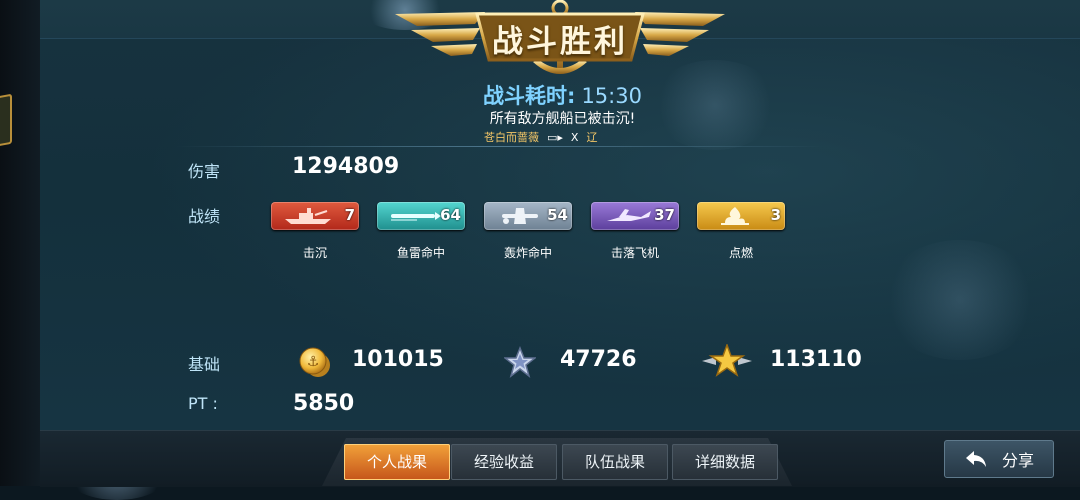 The image size is (1080, 500). What do you see at coordinates (725, 462) in the screenshot?
I see `tab-detailed-data: 详细数据` at bounding box center [725, 462].